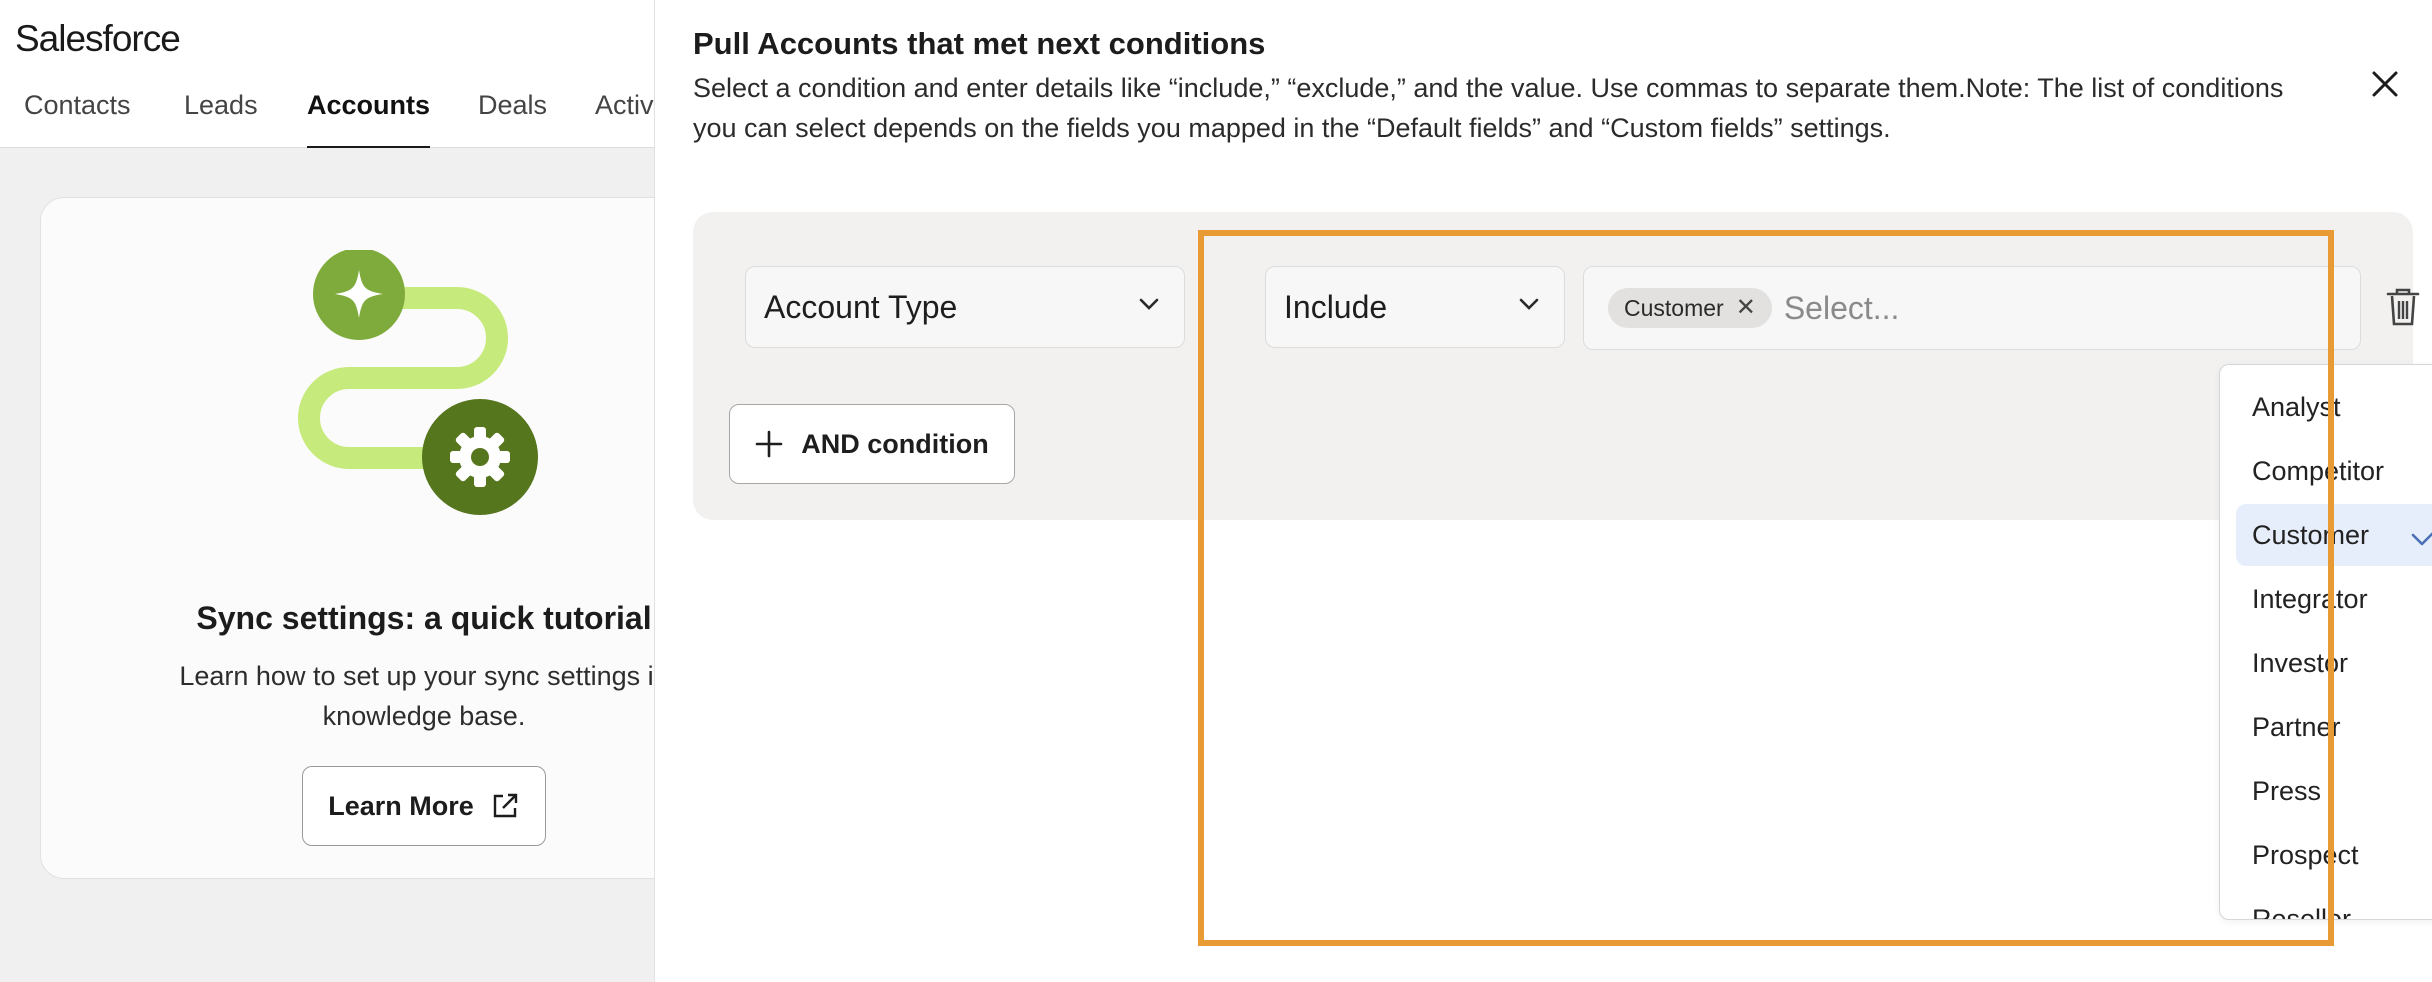  Describe the element at coordinates (418, 382) in the screenshot. I see `sync-illustration` at that location.